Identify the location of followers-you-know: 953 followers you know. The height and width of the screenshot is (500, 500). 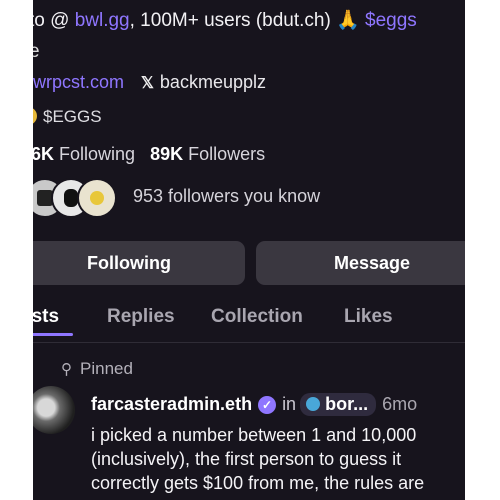
(226, 196).